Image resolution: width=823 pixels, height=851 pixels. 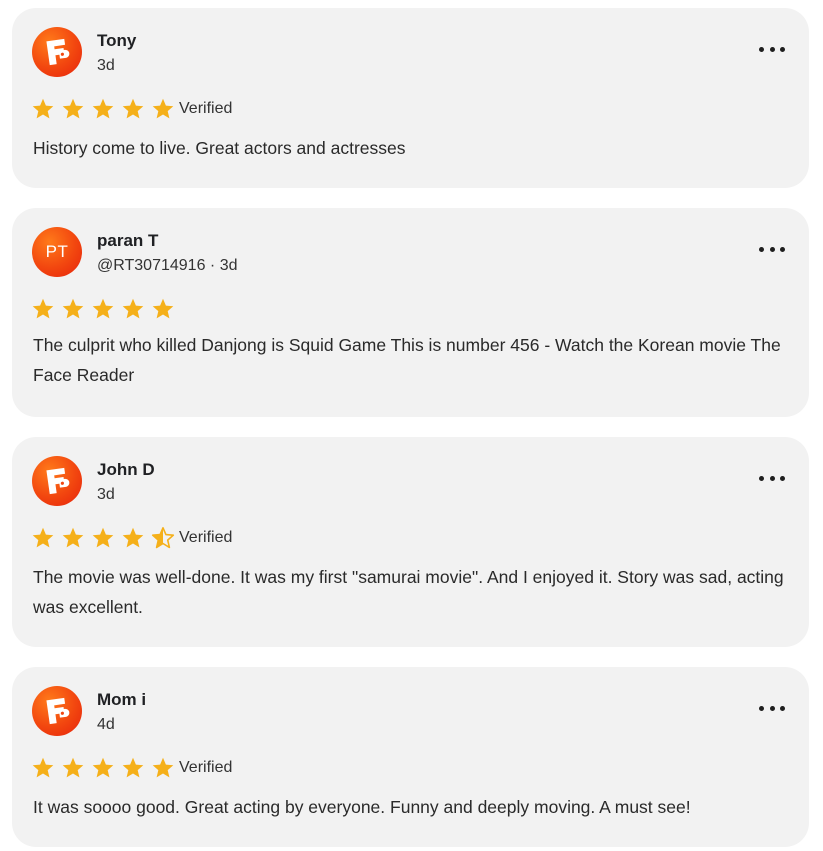 What do you see at coordinates (126, 470) in the screenshot?
I see `reviewer-name: John D` at bounding box center [126, 470].